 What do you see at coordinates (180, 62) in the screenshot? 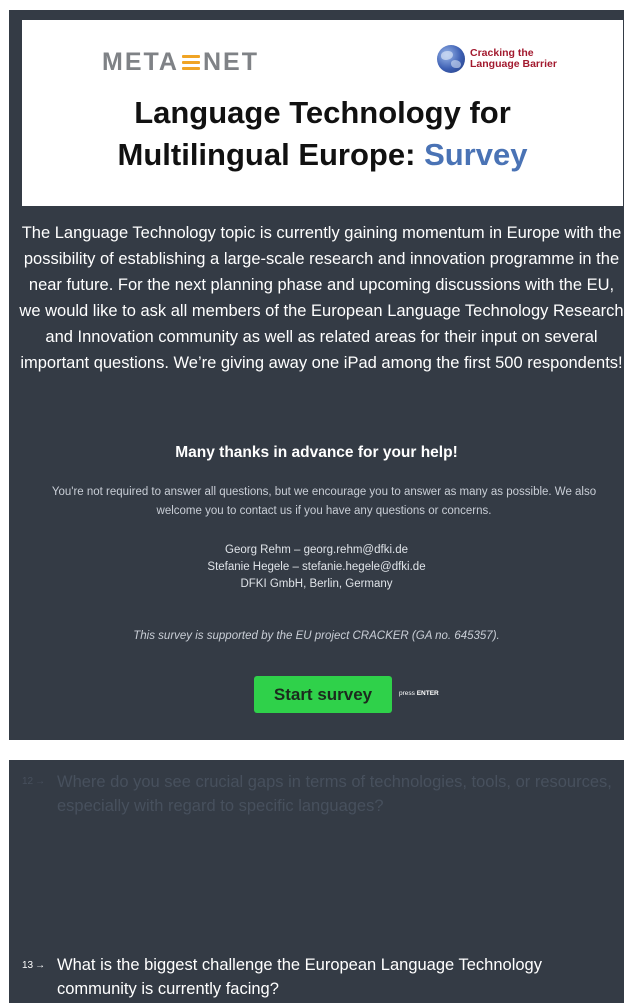
I see `meta-net-logo: META NET` at bounding box center [180, 62].